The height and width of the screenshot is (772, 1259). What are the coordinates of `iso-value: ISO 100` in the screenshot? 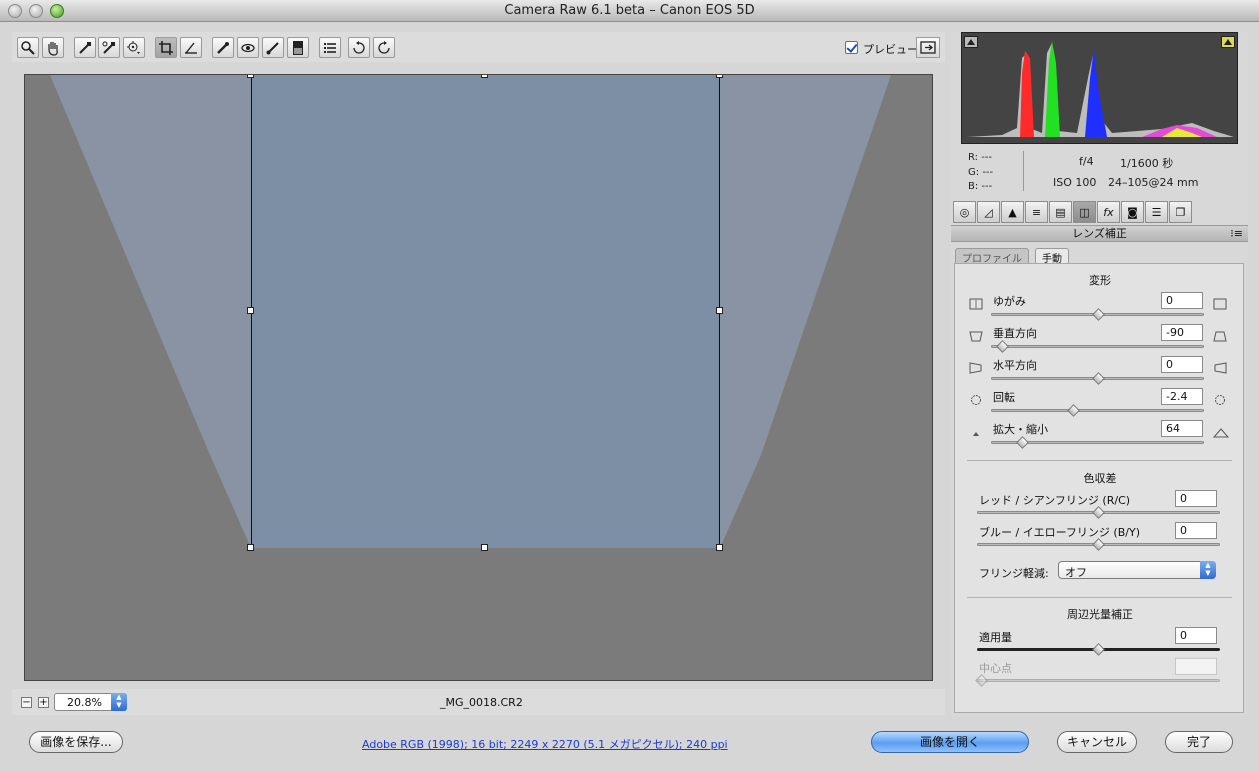 It's located at (1075, 182).